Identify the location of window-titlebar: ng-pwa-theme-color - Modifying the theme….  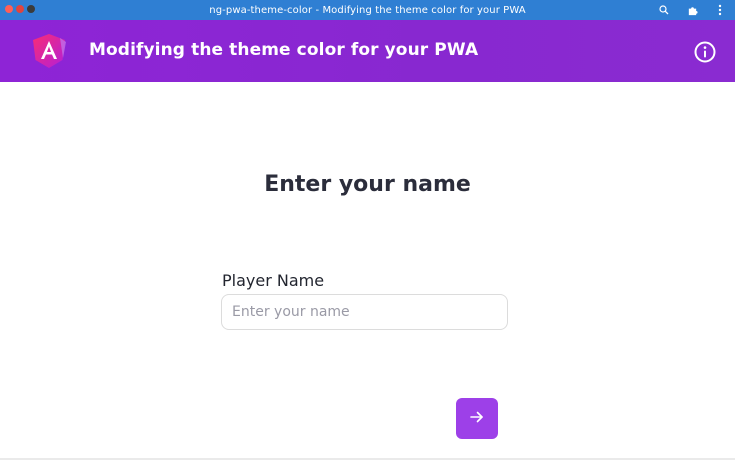
(367, 10).